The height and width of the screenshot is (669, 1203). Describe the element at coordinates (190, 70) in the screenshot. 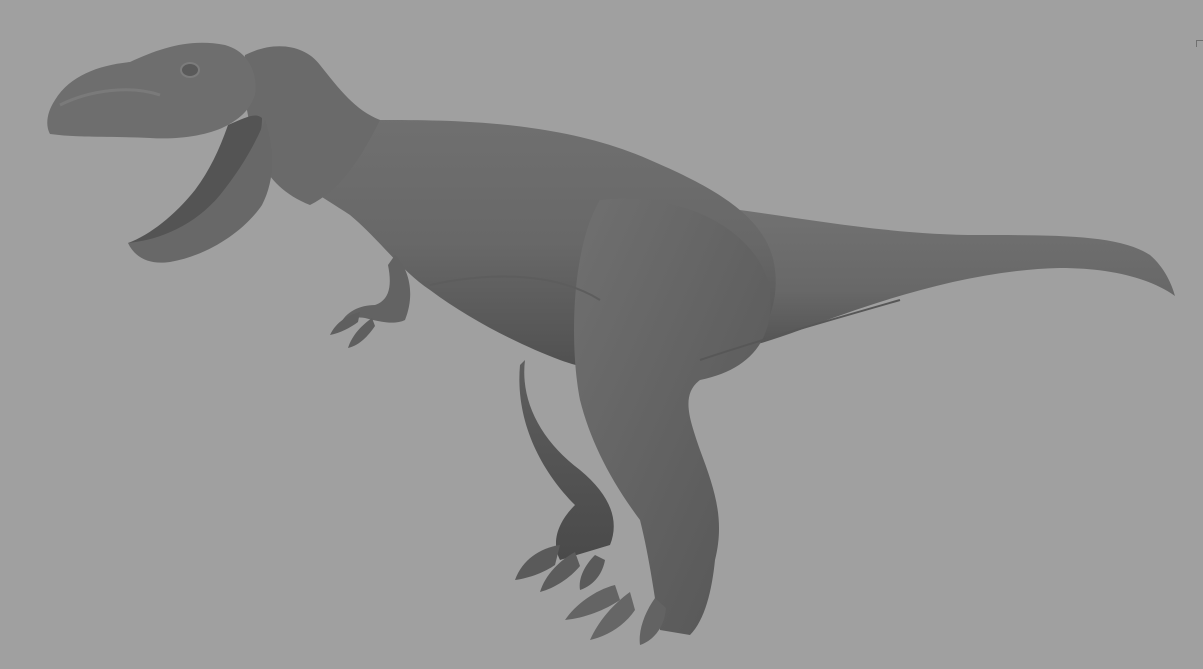

I see `eye-icon` at that location.